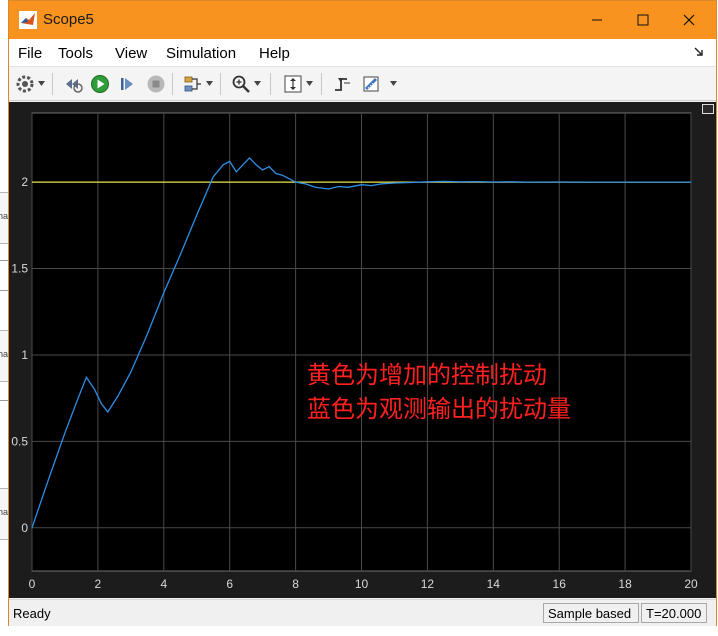 The height and width of the screenshot is (636, 718). Describe the element at coordinates (428, 584) in the screenshot. I see `x-tick-label: 12` at that location.